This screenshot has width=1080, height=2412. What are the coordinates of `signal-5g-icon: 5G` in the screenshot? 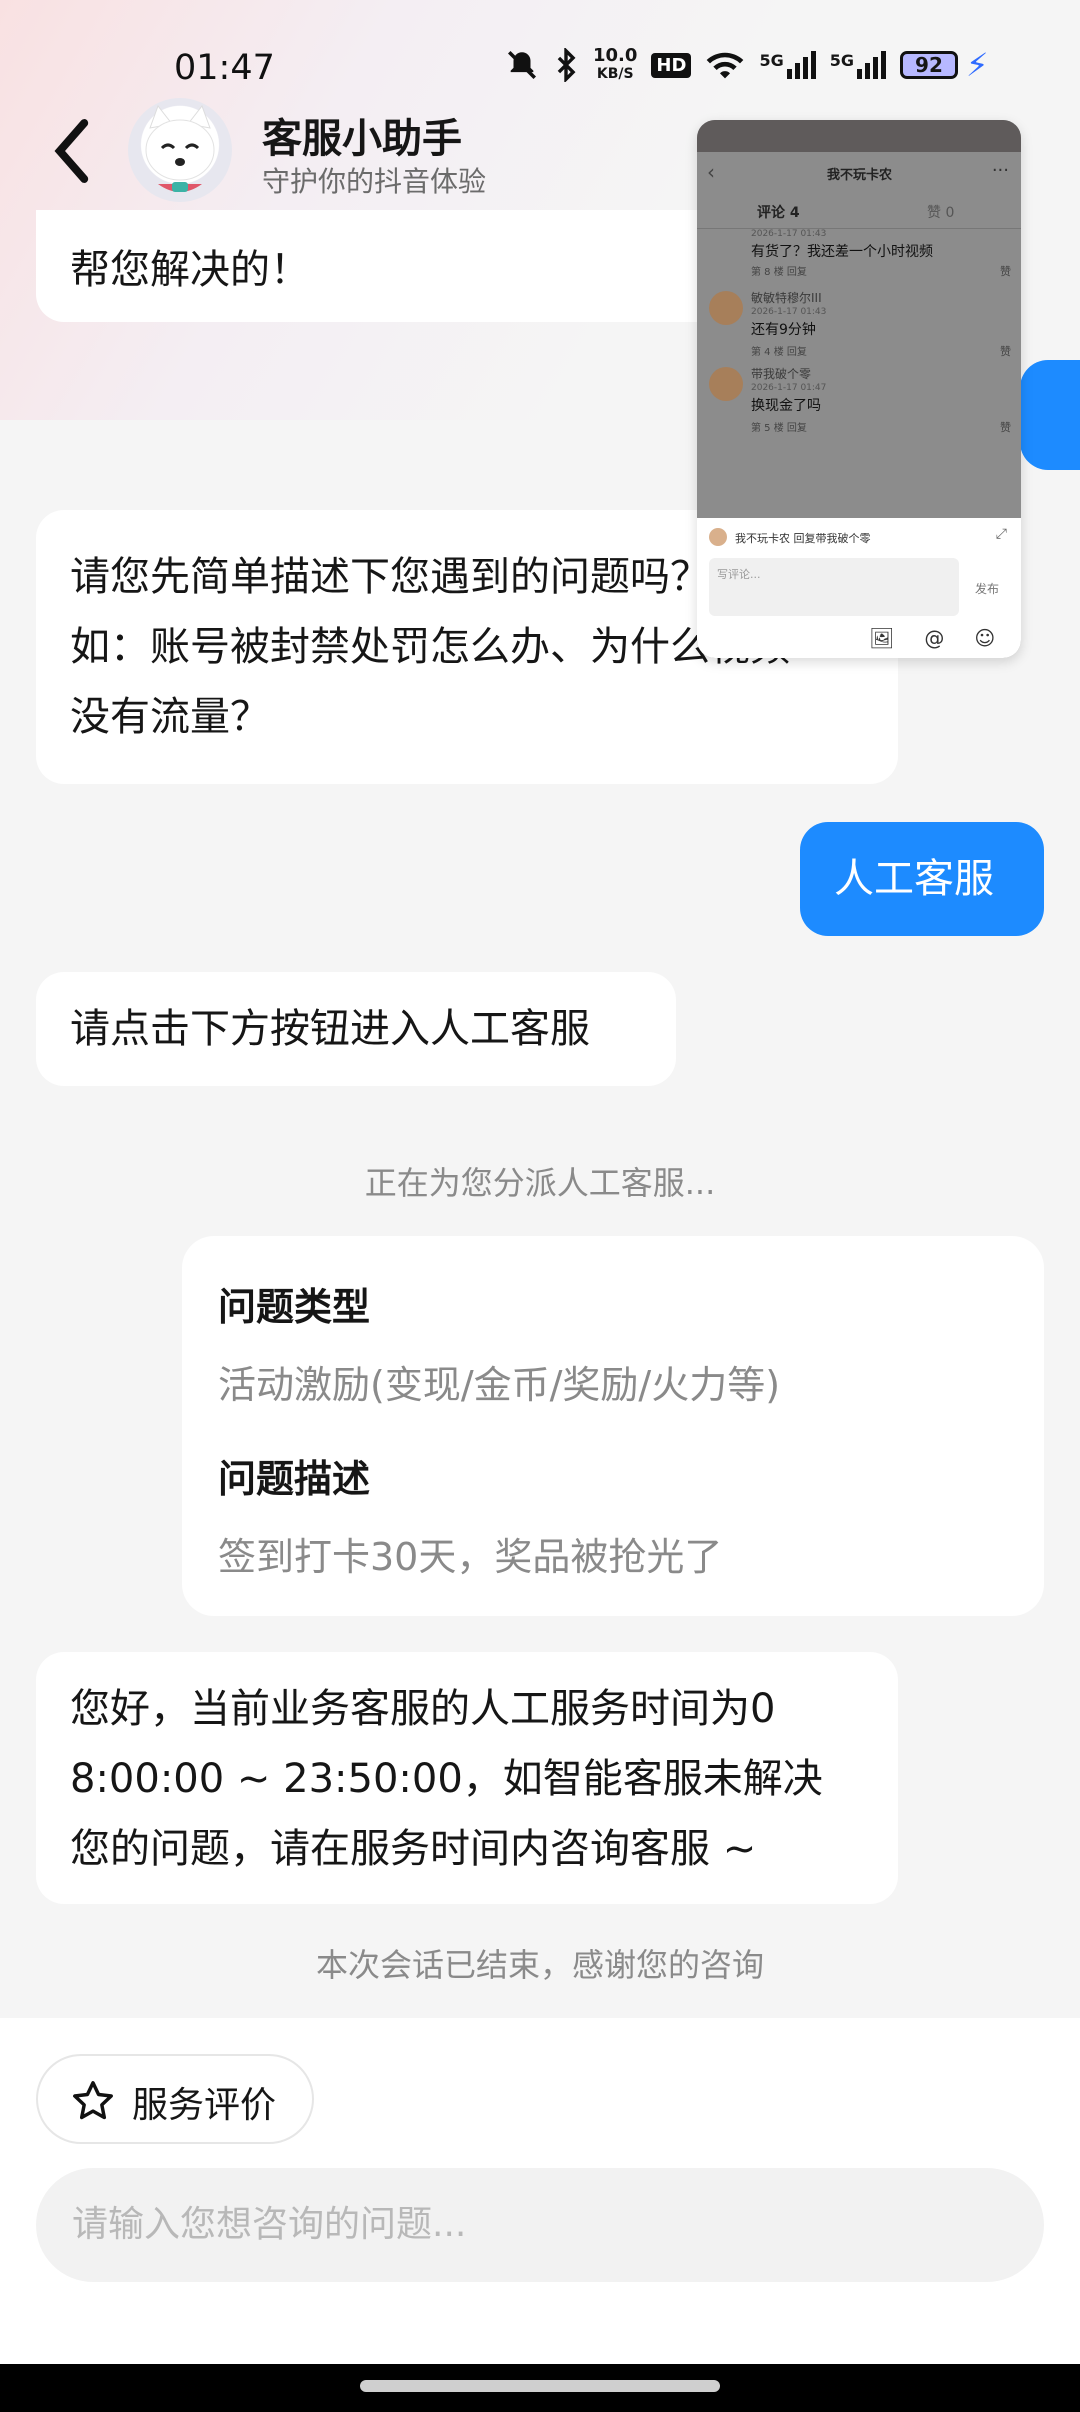 It's located at (787, 65).